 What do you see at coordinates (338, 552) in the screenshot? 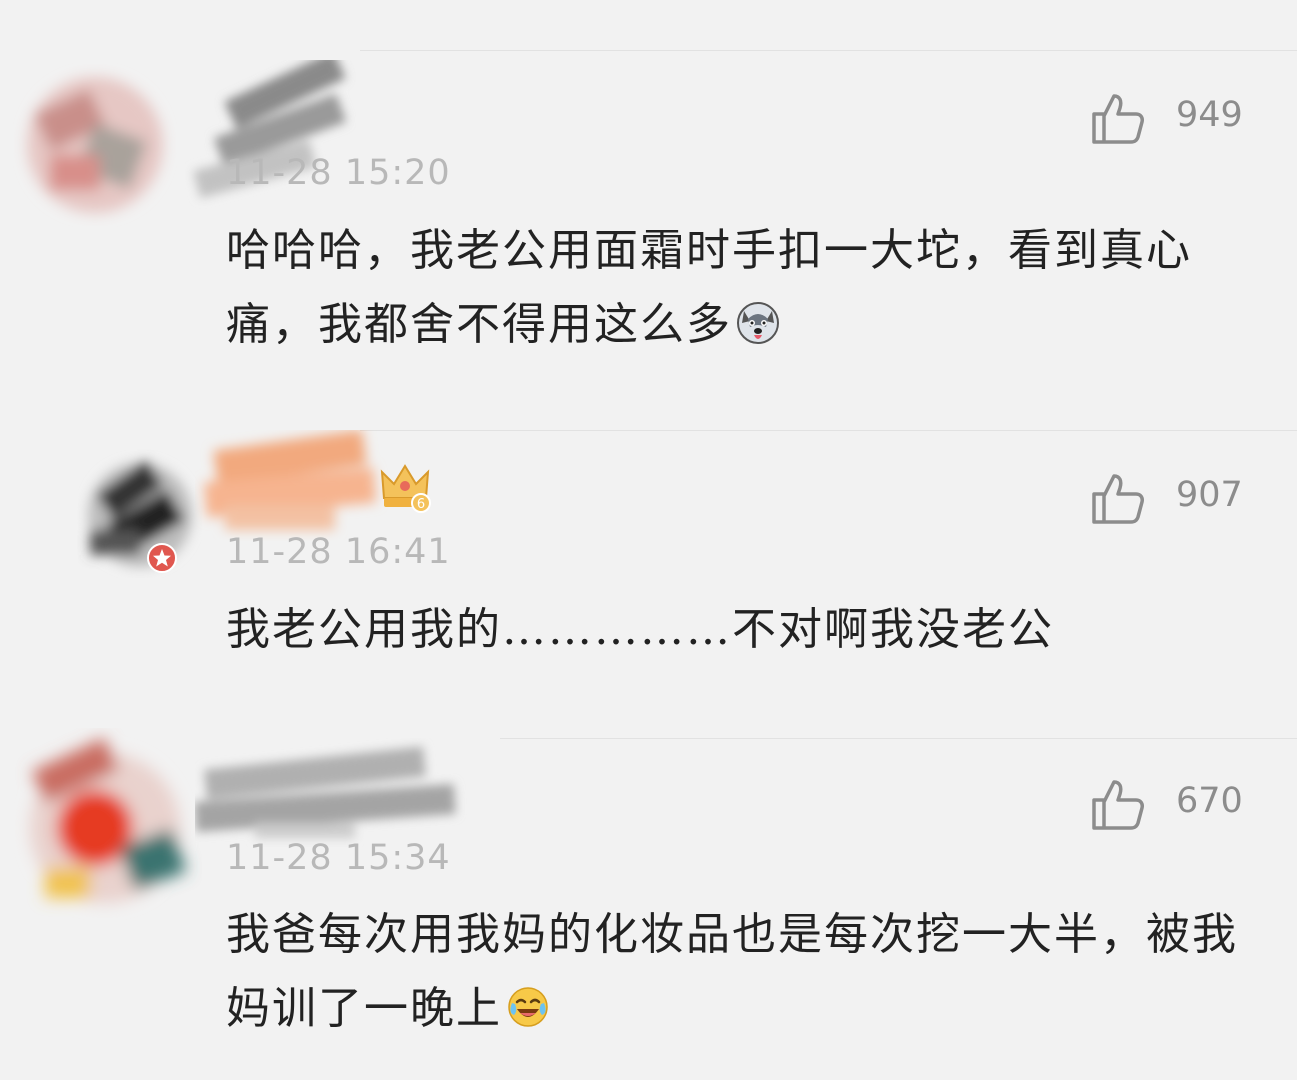
I see `comment-timestamp: 11-28 16:41` at bounding box center [338, 552].